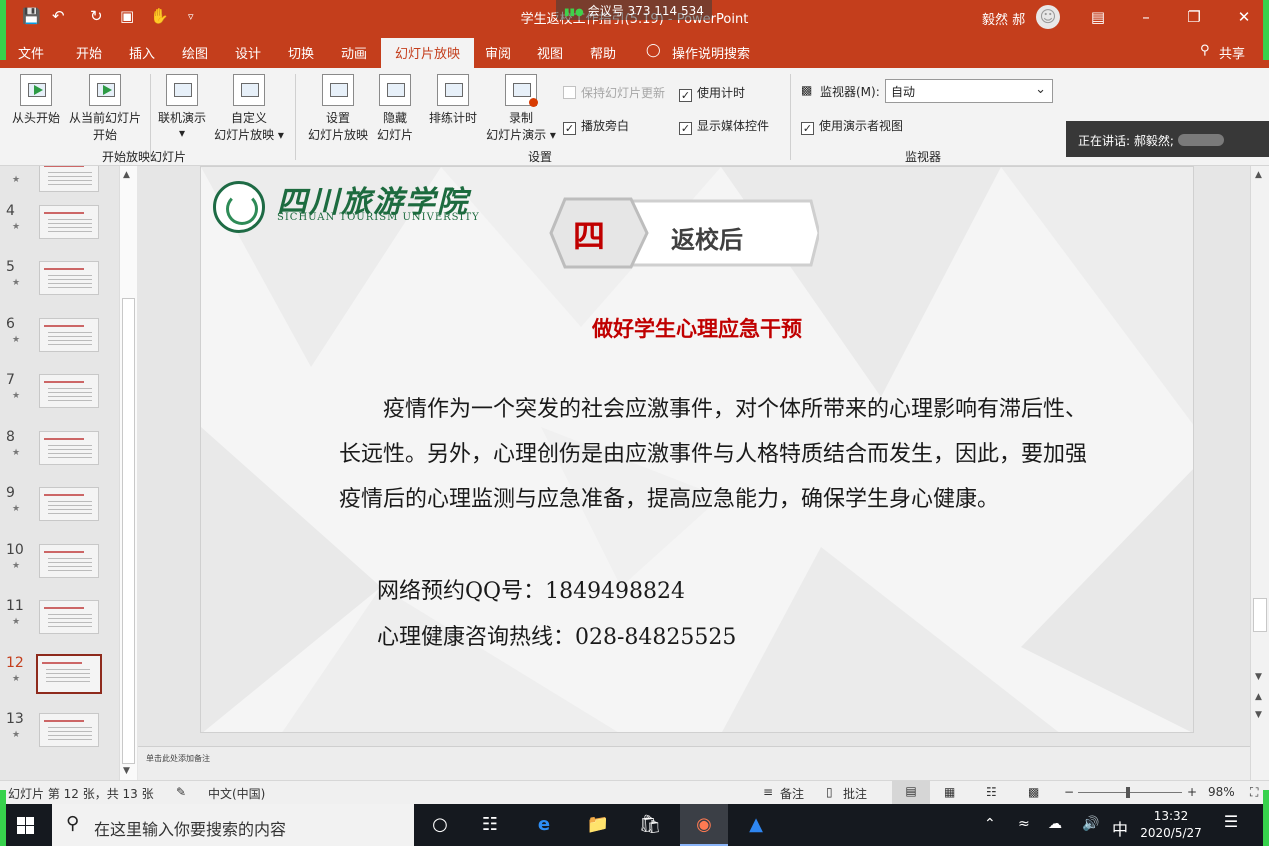  What do you see at coordinates (233, 825) in the screenshot?
I see `taskbar-search-box: ⚲ 在这里输入你要搜索的内容` at bounding box center [233, 825].